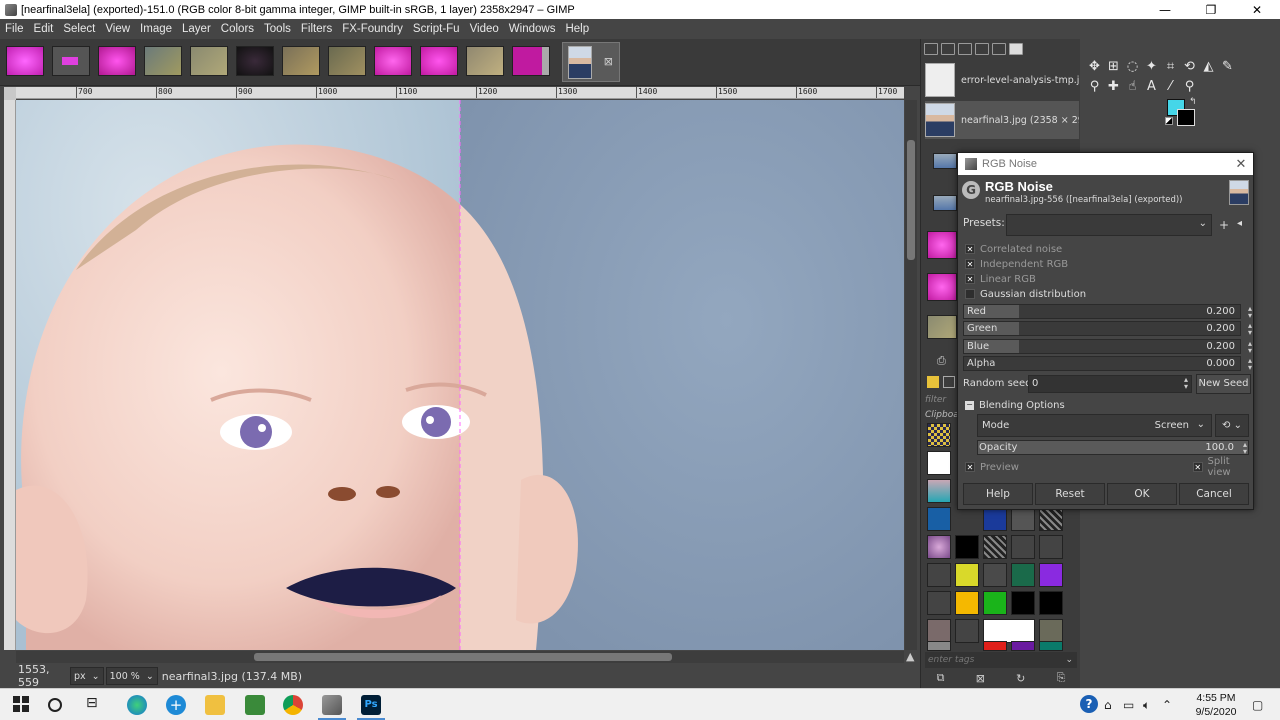 Image resolution: width=1280 pixels, height=720 pixels. I want to click on zoom-tool-icon: ⚲, so click(1189, 87).